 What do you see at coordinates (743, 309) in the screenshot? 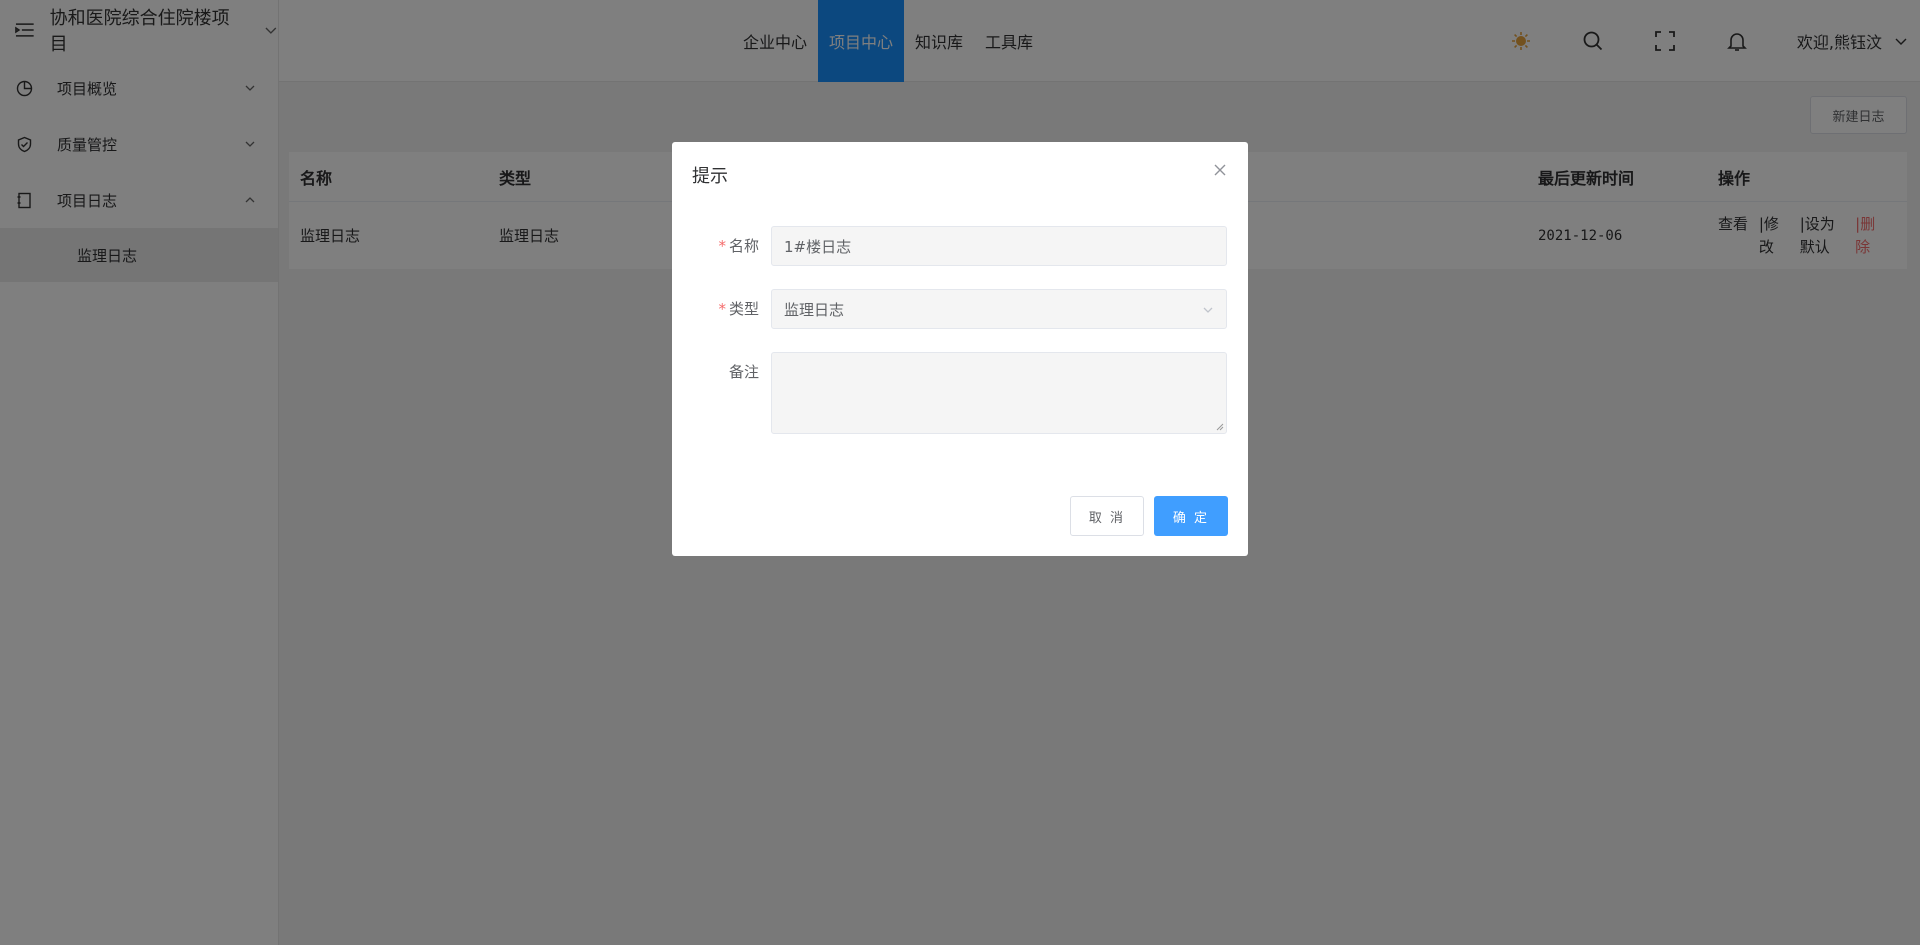
I see `label-text: 类型` at bounding box center [743, 309].